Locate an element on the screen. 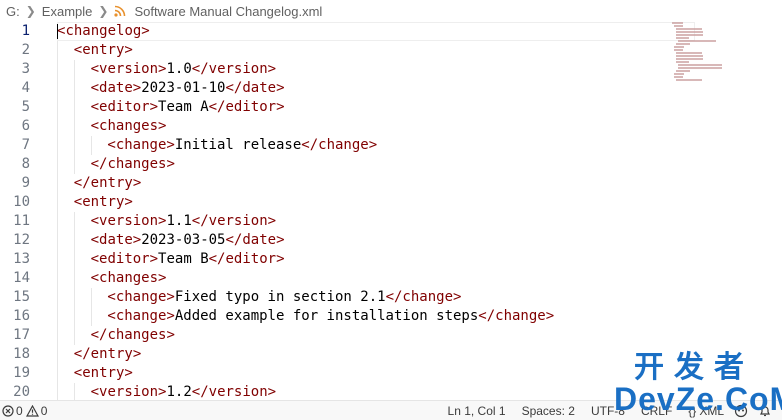 The width and height of the screenshot is (782, 420). line-number-gutter: 1 2 3 4 5 6 7 8 9 10 11 12 13 14 15 16 17 18 19 20 is located at coordinates (22, 211).